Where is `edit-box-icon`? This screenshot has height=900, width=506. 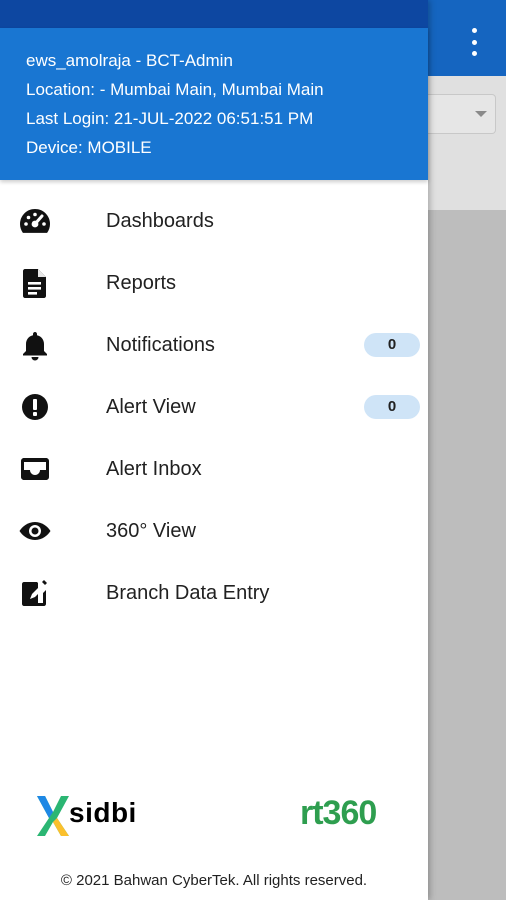
edit-box-icon is located at coordinates (35, 593).